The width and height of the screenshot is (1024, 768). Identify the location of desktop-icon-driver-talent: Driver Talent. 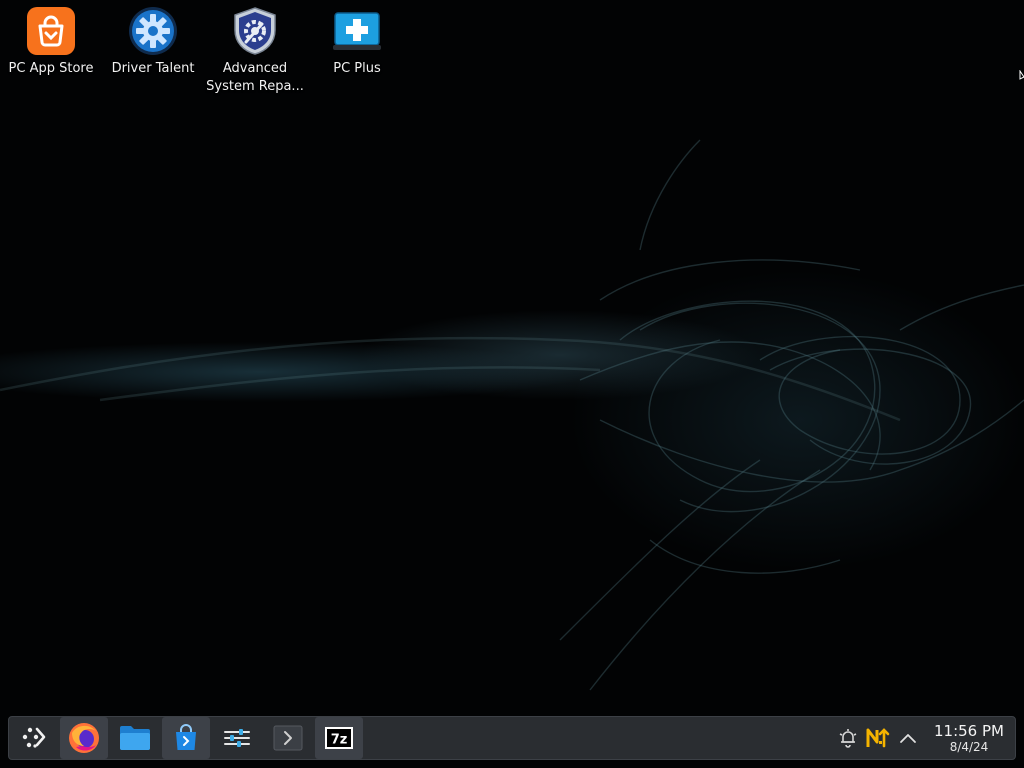
(153, 42).